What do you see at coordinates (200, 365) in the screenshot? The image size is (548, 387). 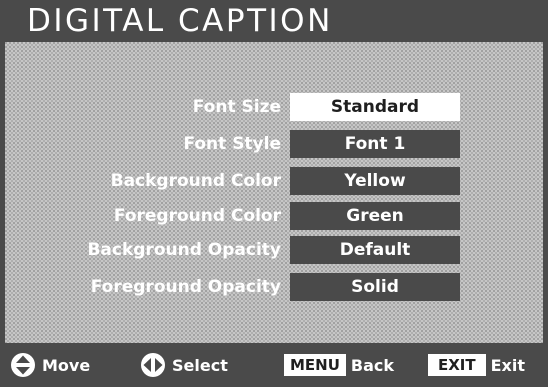 I see `select-label: Select` at bounding box center [200, 365].